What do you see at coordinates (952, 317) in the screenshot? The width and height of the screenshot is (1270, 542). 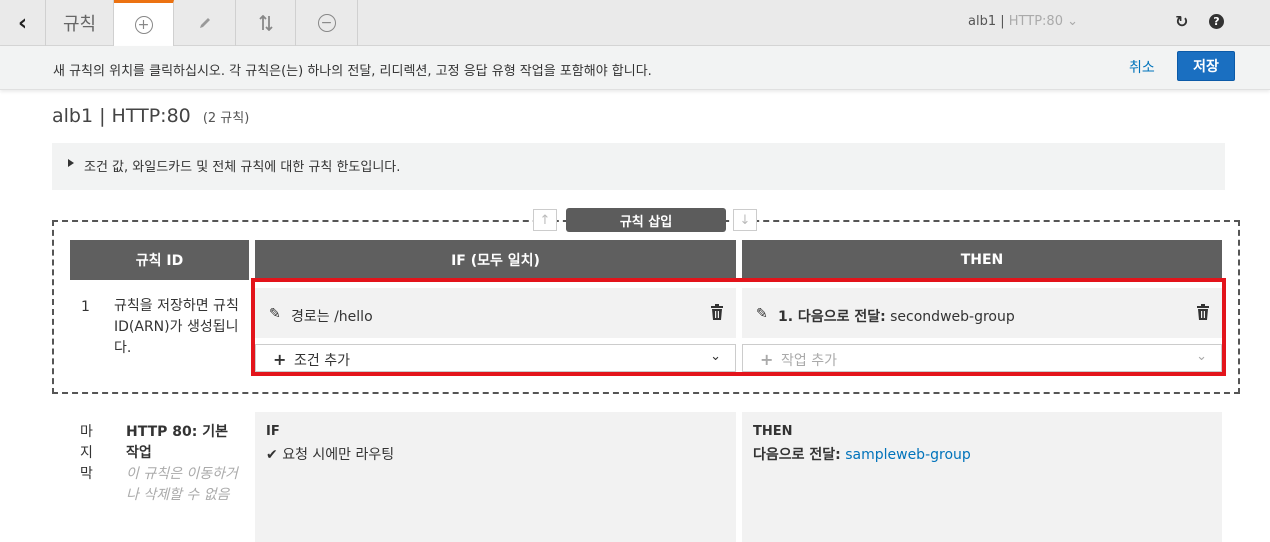 I see `action-target: secondweb-group` at bounding box center [952, 317].